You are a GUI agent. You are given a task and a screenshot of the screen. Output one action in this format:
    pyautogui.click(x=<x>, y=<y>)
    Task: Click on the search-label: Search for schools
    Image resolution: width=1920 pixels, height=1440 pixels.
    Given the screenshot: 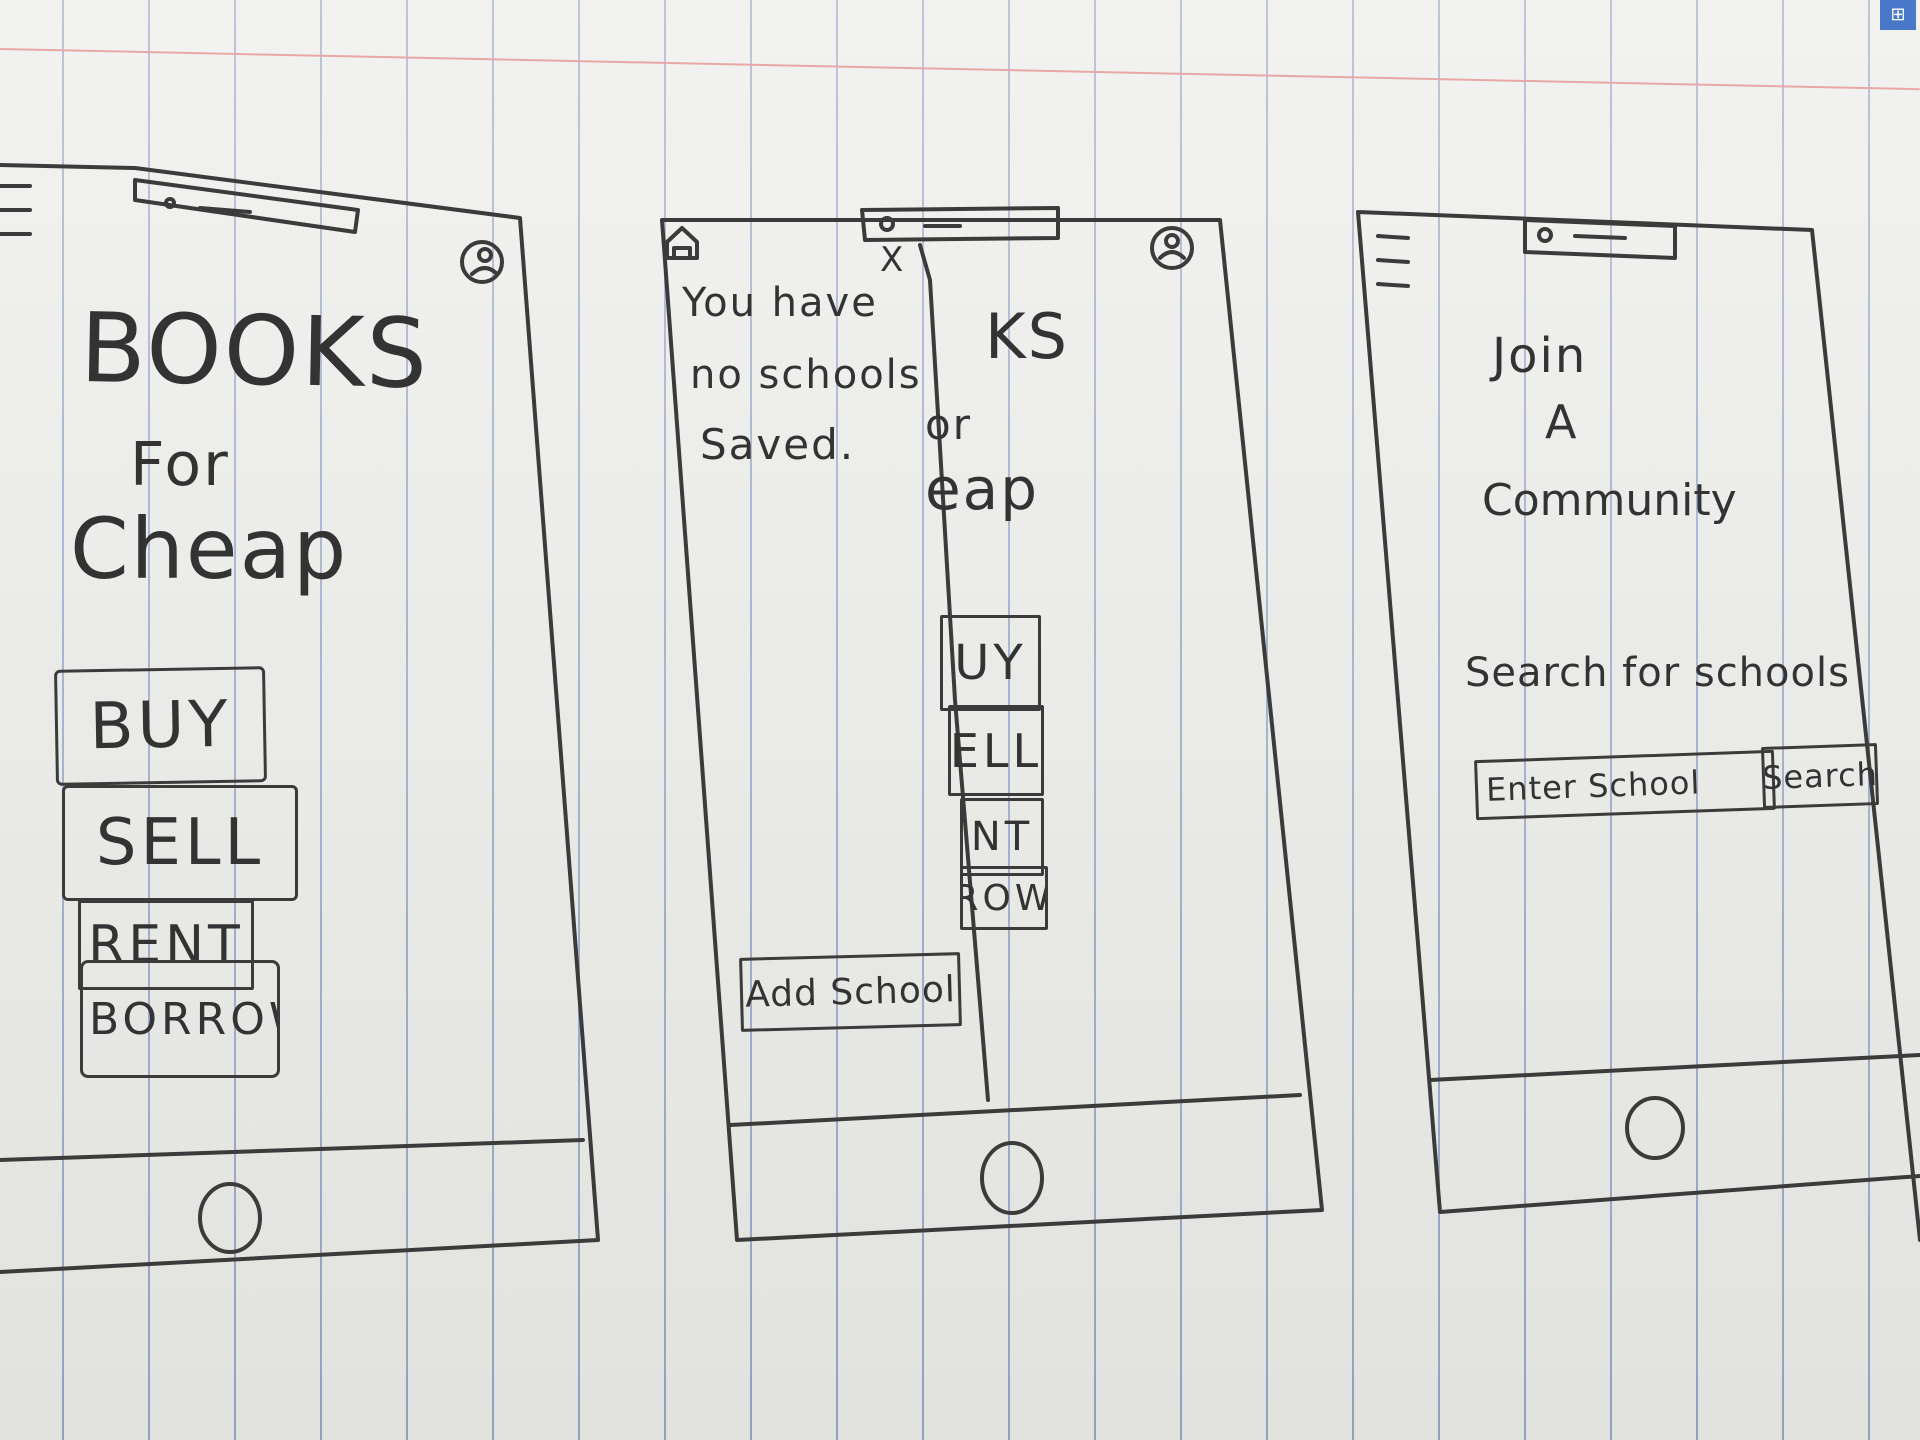 What is the action you would take?
    pyautogui.click(x=1657, y=673)
    